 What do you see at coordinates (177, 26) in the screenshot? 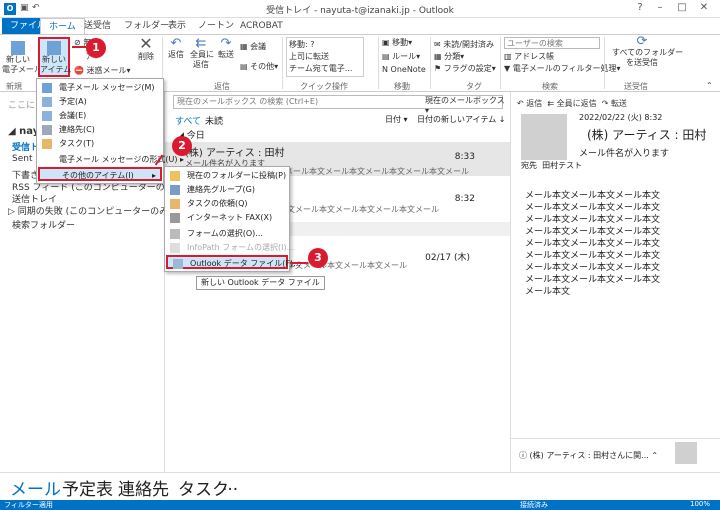
I see `tab-view: 表示` at bounding box center [177, 26].